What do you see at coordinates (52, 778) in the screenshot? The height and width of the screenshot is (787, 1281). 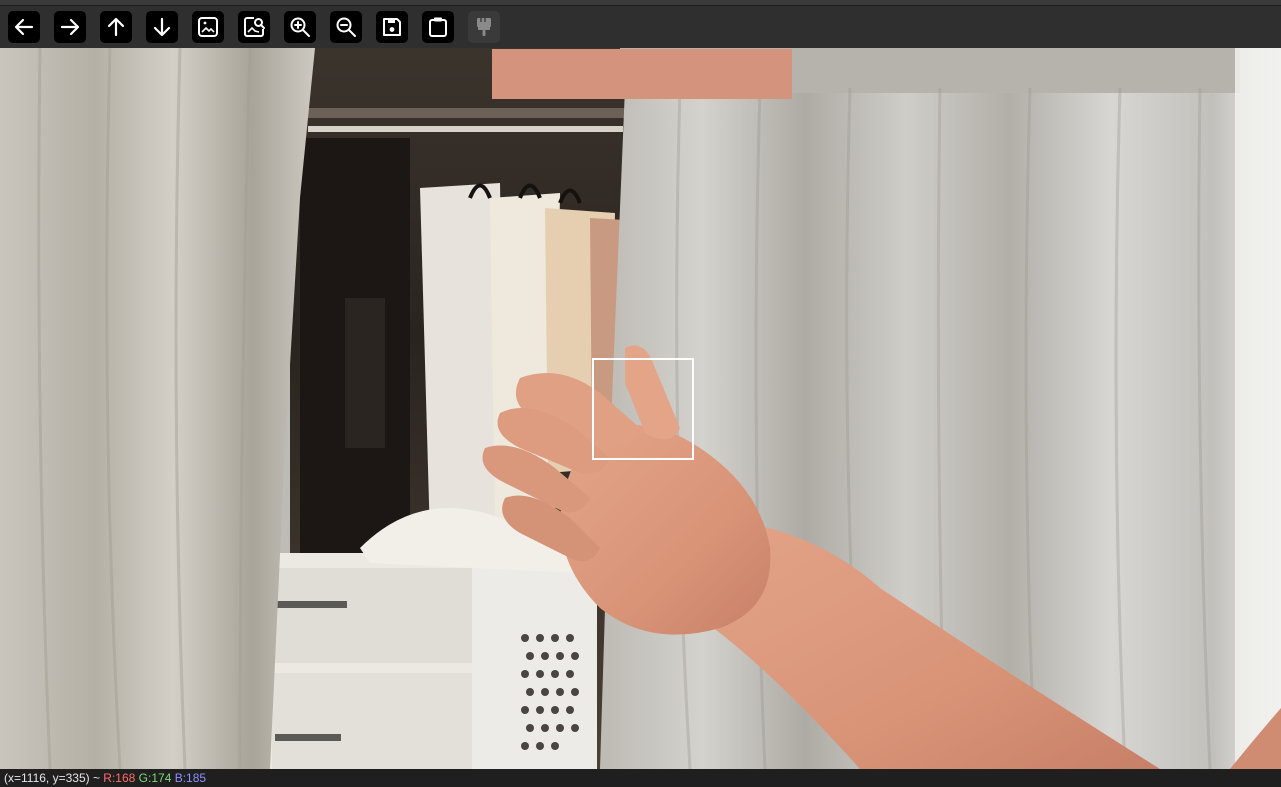 I see `cursor-coordinates: (x=1116, y=335) ~` at bounding box center [52, 778].